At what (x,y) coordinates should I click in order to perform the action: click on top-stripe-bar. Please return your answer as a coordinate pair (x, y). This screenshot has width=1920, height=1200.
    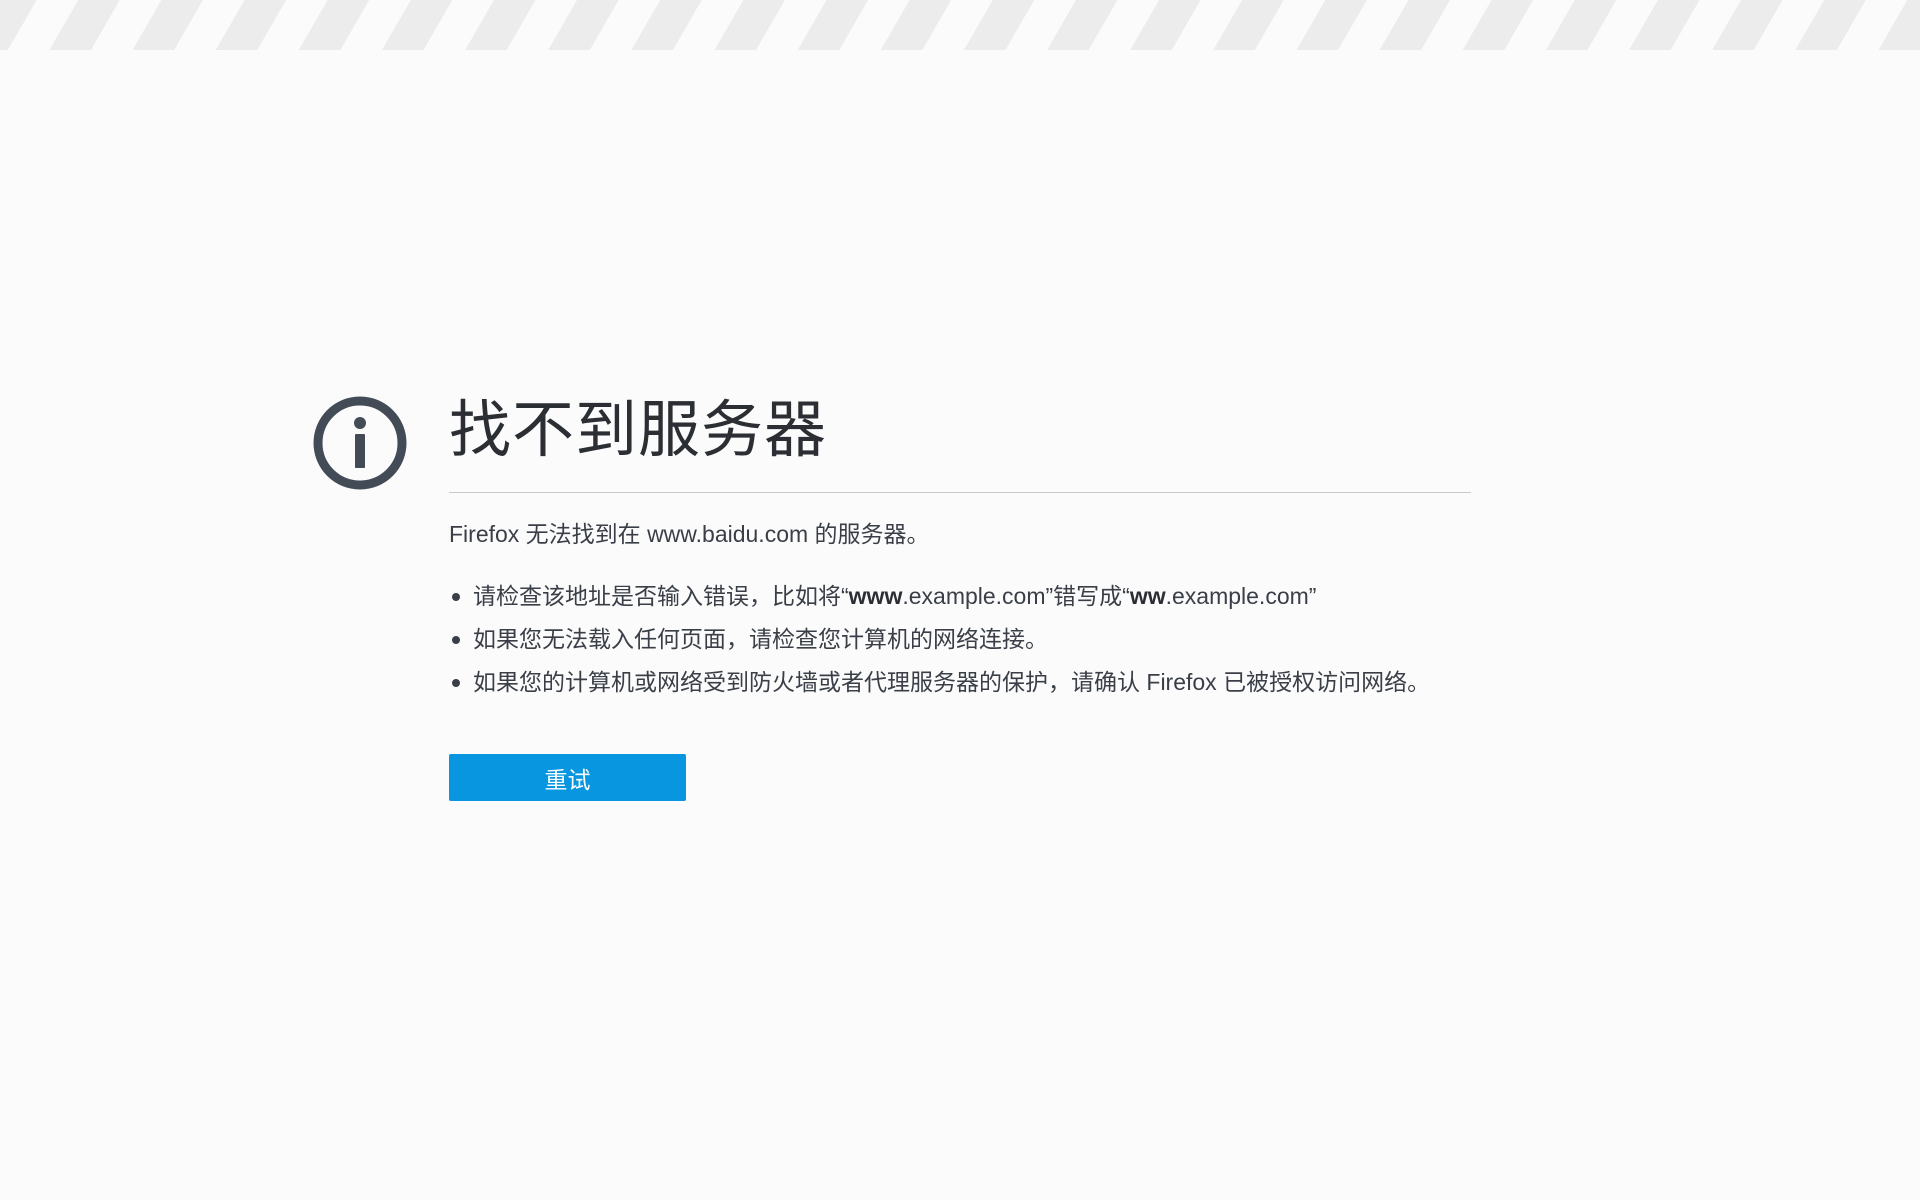
    Looking at the image, I should click on (960, 25).